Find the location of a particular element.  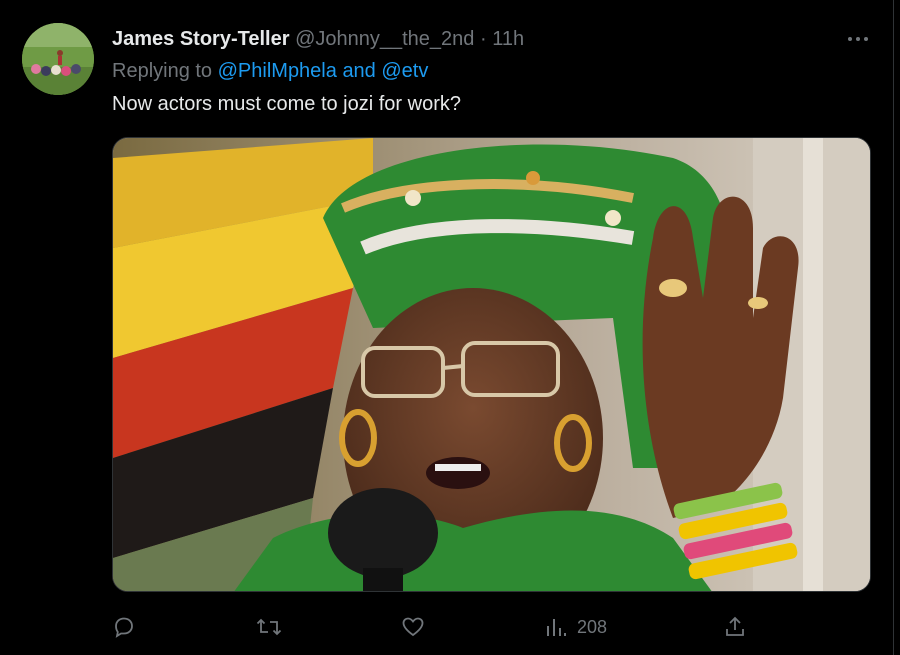

more-icon is located at coordinates (858, 39).